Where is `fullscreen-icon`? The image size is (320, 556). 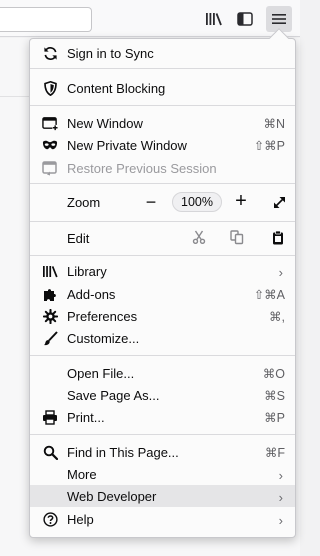
fullscreen-icon is located at coordinates (279, 202).